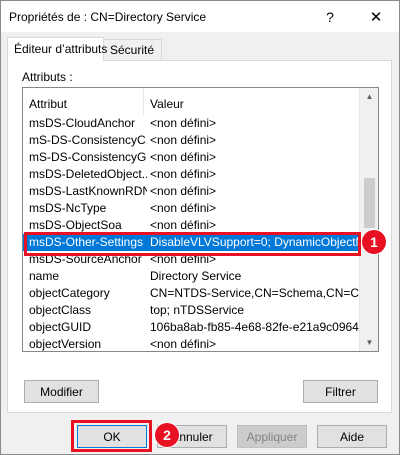  Describe the element at coordinates (44, 276) in the screenshot. I see `attribute-name-cell: name` at that location.